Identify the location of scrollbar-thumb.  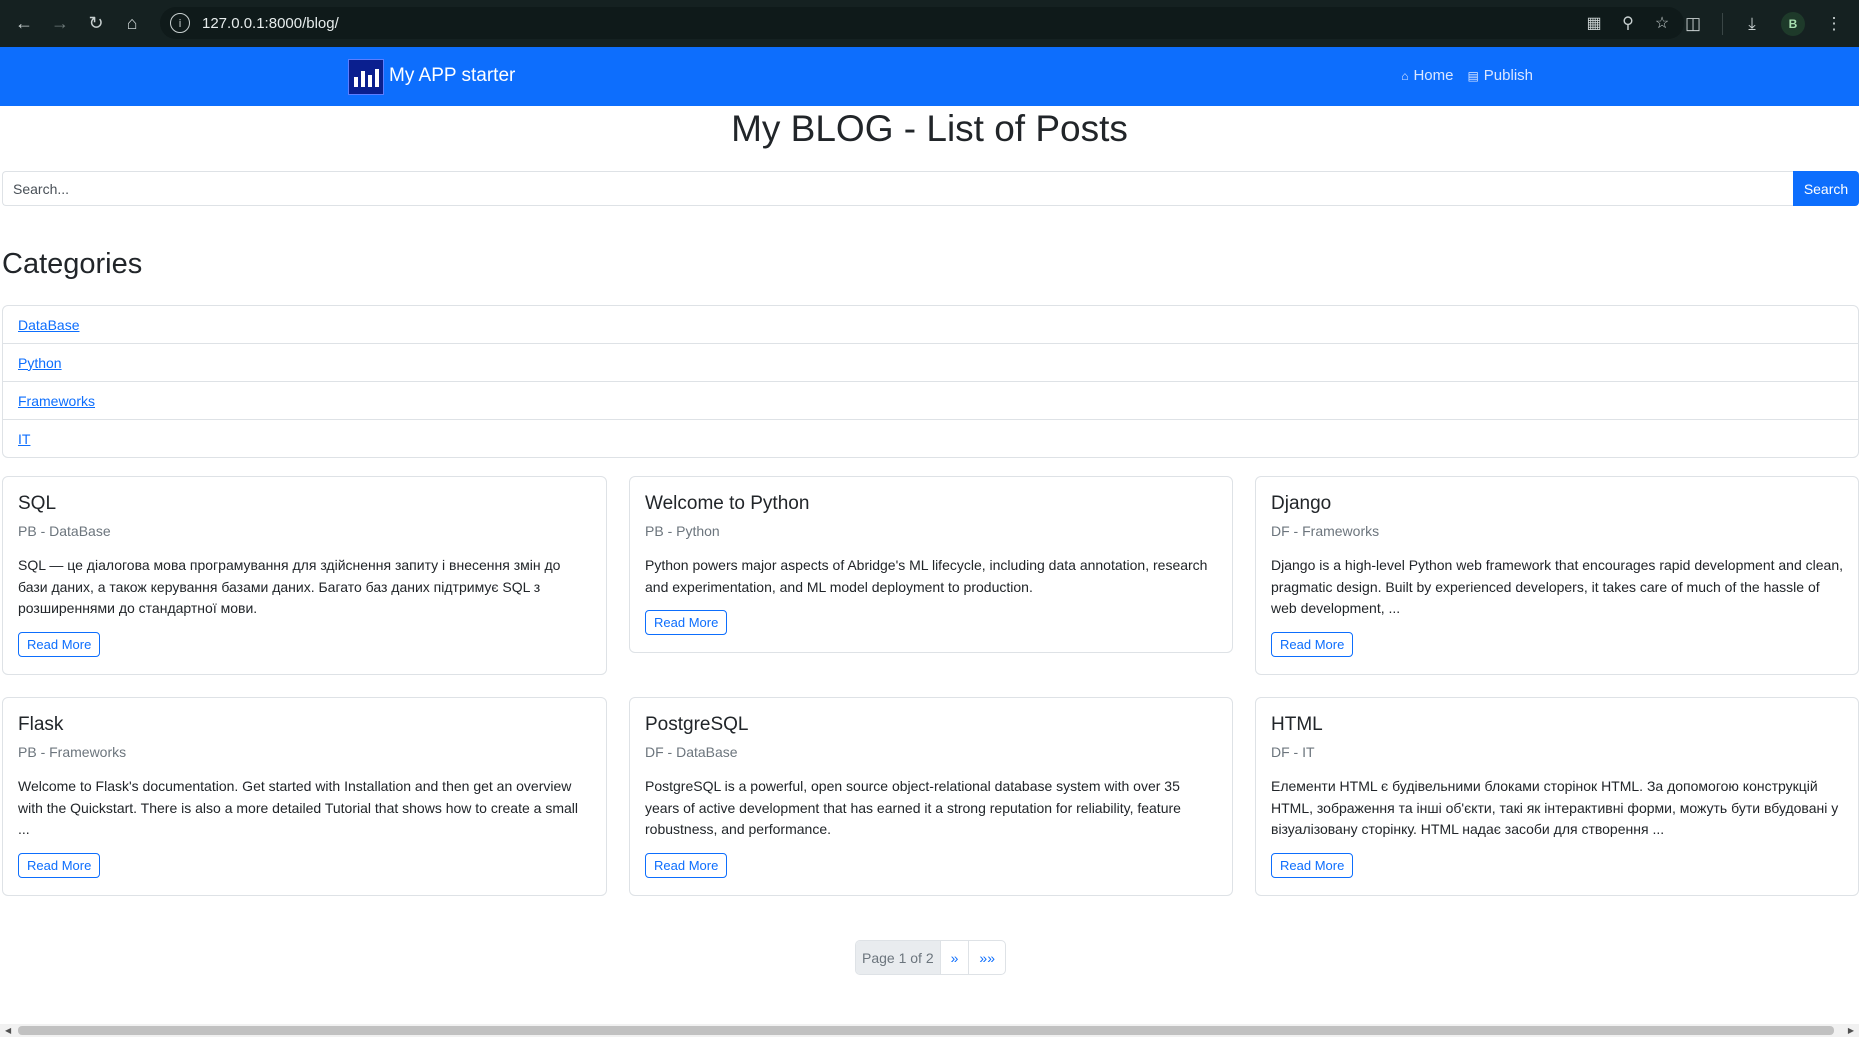
(926, 1030).